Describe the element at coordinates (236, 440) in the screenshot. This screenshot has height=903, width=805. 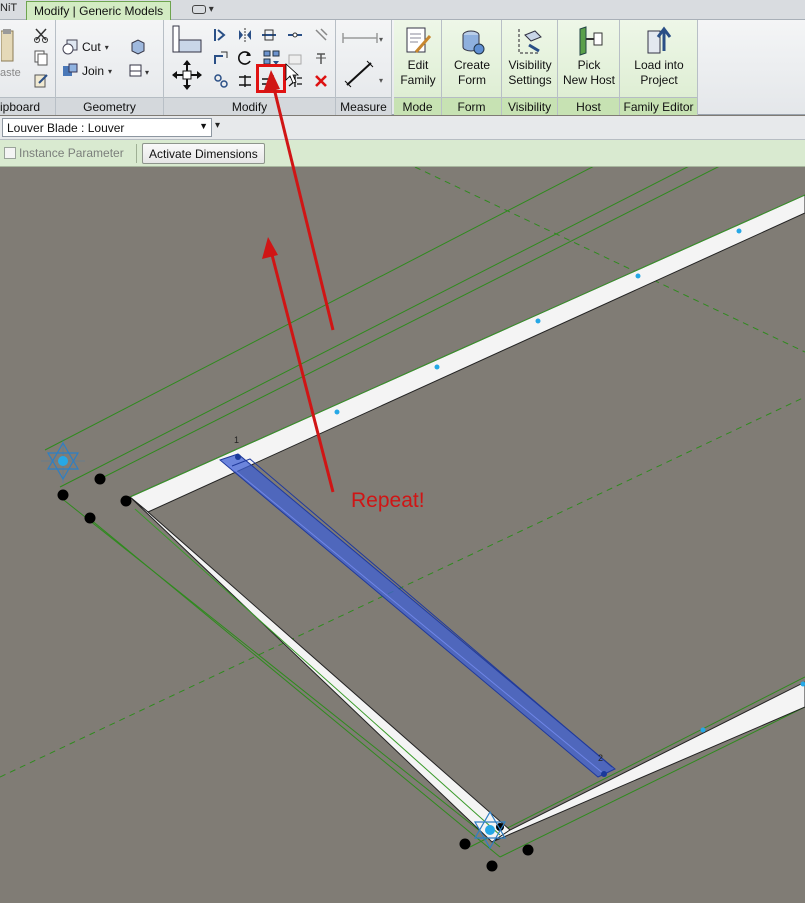
I see `point-label-1: 1` at that location.